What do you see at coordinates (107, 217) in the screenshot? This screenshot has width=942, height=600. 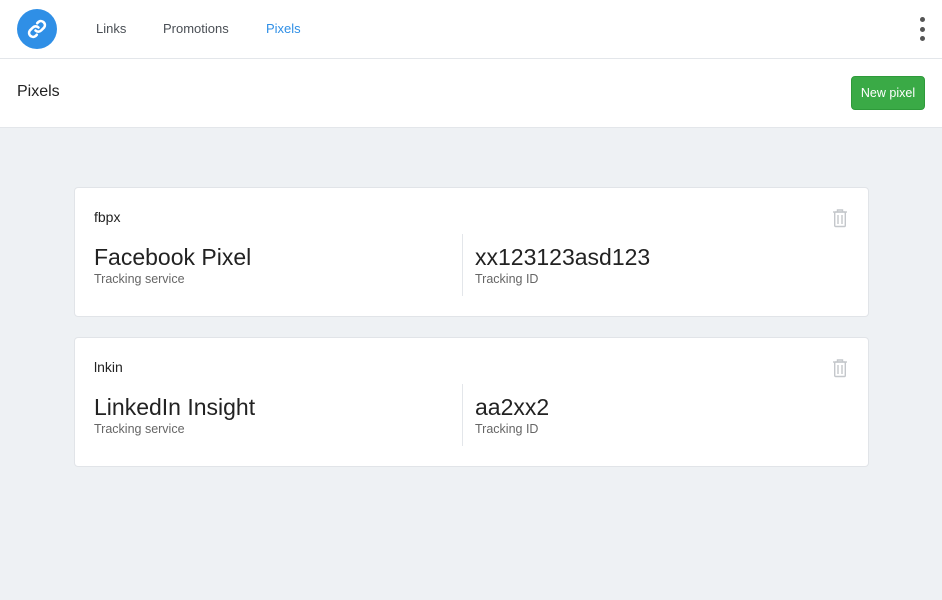 I see `pixel-key: fbpx` at bounding box center [107, 217].